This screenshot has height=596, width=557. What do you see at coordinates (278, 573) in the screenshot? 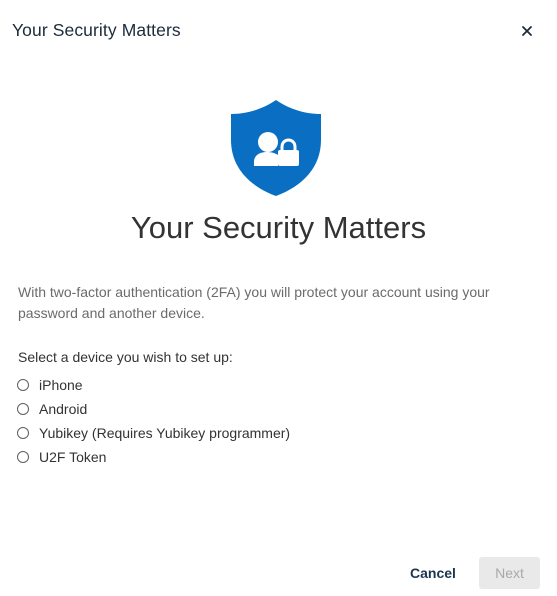
I see `dialog-footer: Cancel Next` at bounding box center [278, 573].